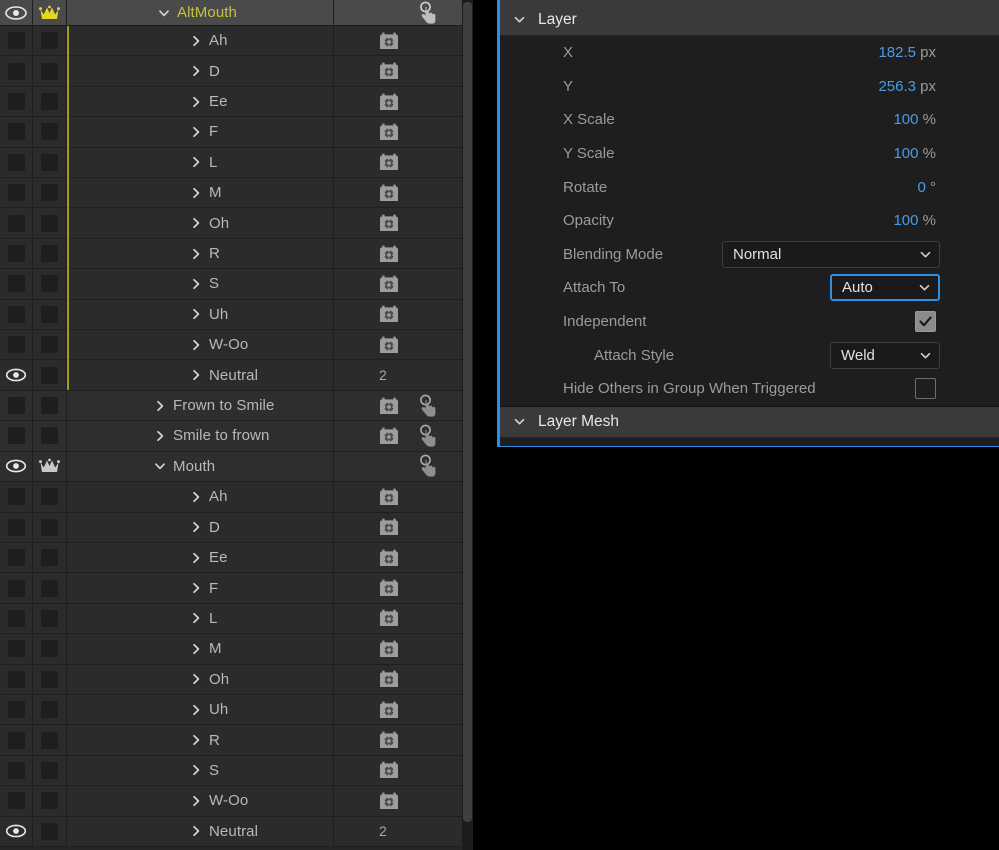  I want to click on layer-name-cell: S, so click(200, 284).